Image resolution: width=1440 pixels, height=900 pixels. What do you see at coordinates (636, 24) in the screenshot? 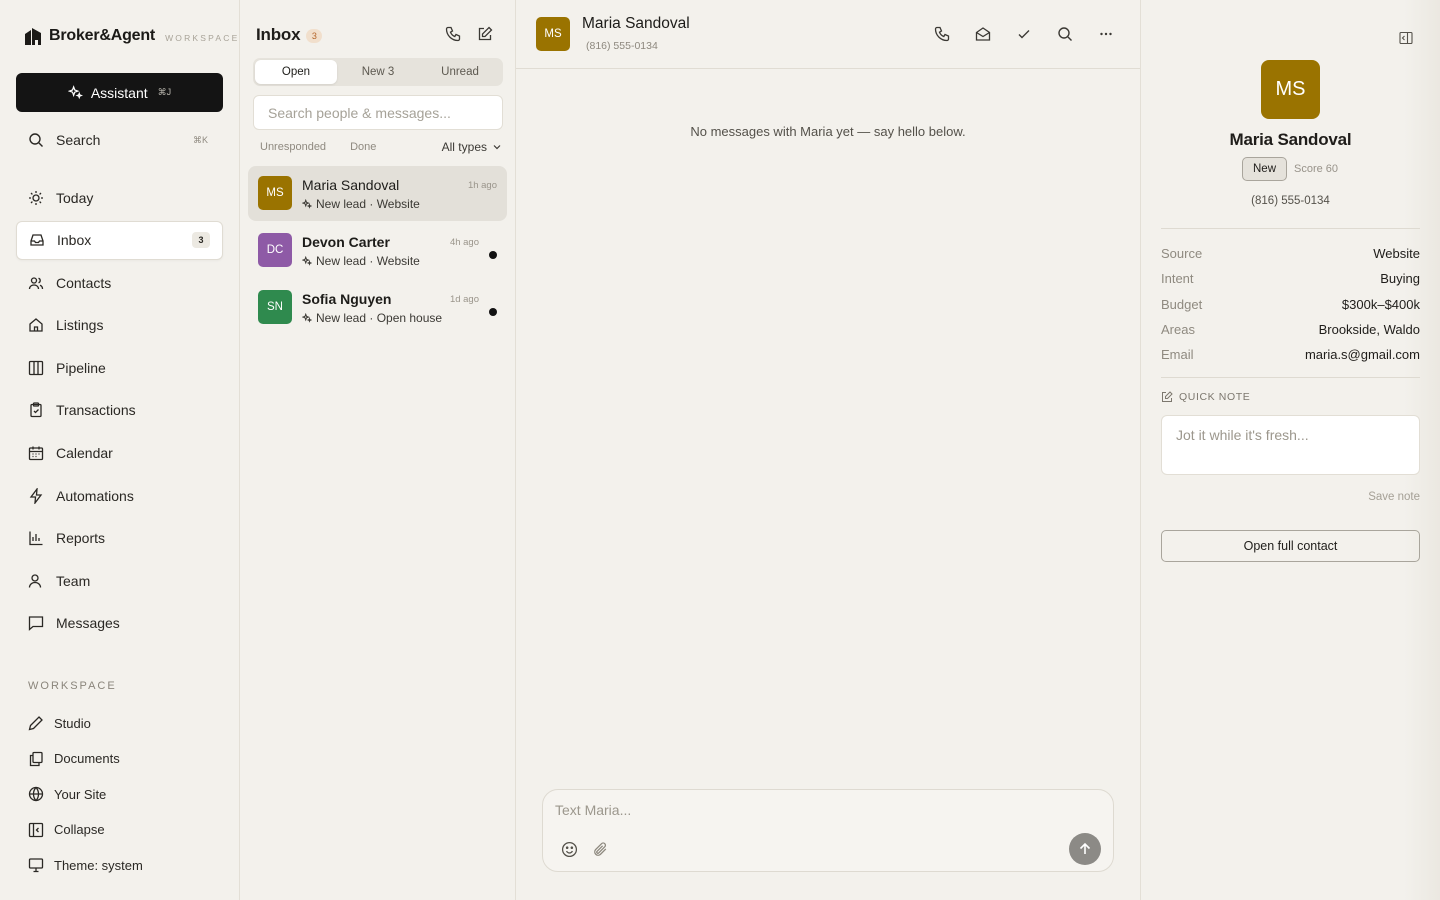
I see `chat-contact-name: Maria Sandoval` at bounding box center [636, 24].